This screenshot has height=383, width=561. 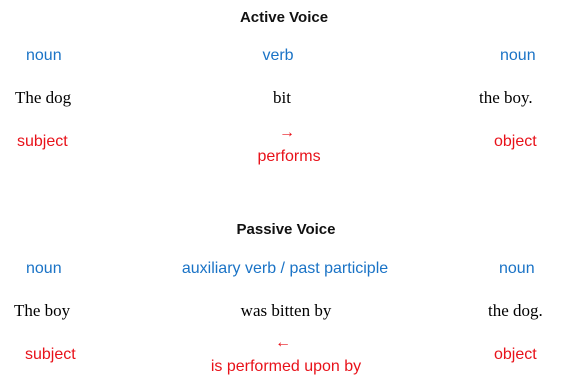 I want to click on active-role-verb: verb, so click(x=278, y=55).